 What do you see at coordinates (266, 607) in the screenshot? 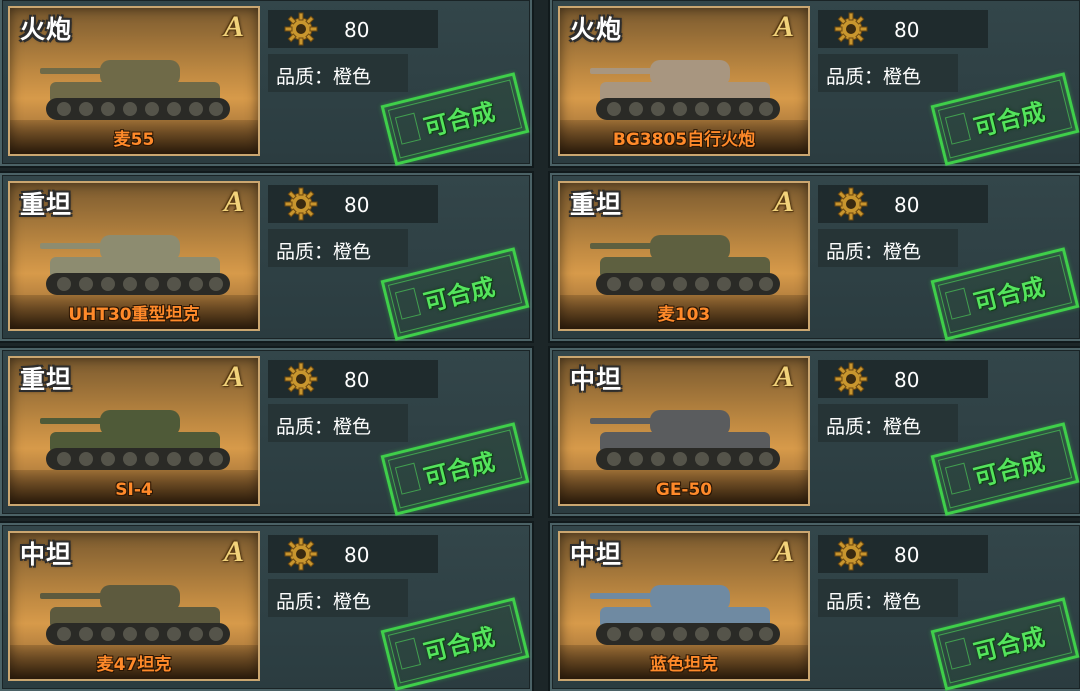
I see `vehicle-card: 中坦 A 麦47坦克 80 品质：橙色 可合成` at bounding box center [266, 607].